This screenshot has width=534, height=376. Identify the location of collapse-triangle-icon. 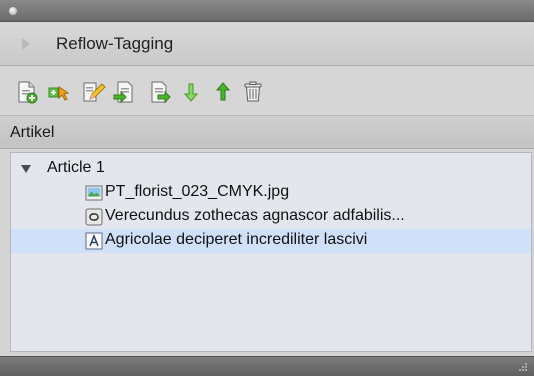
(26, 44).